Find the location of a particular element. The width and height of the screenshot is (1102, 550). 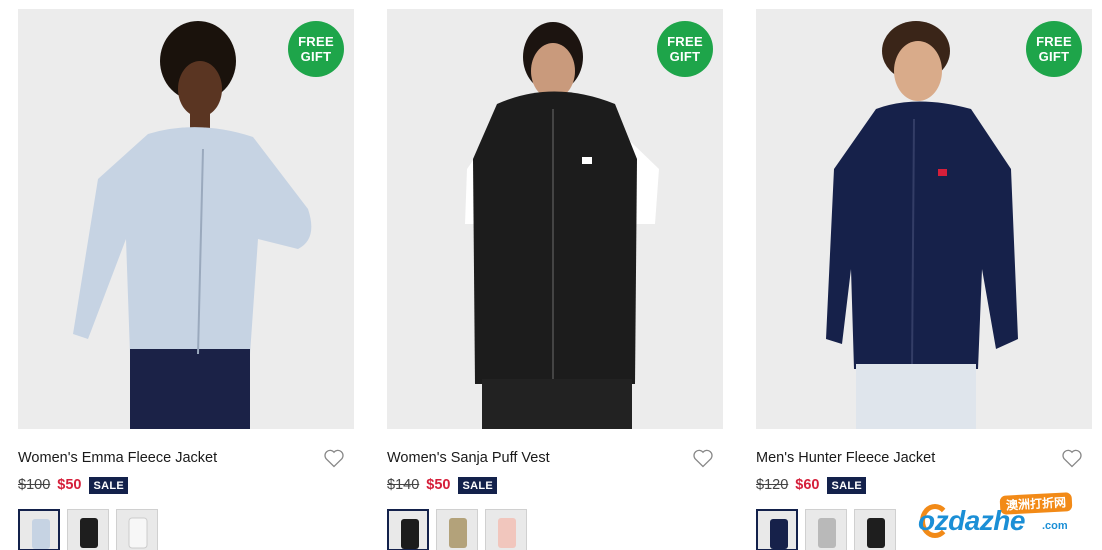

original-price: $100 is located at coordinates (34, 485).